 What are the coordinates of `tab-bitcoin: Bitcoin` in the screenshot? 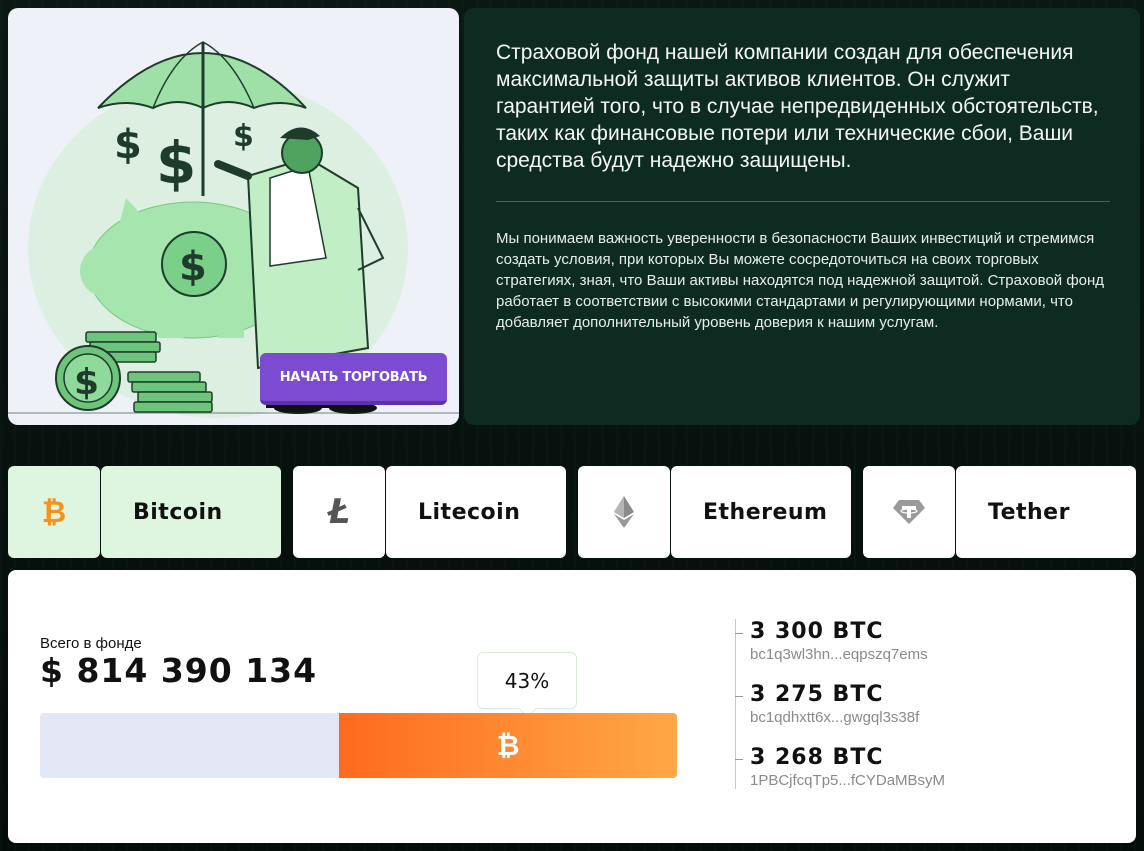 It's located at (191, 512).